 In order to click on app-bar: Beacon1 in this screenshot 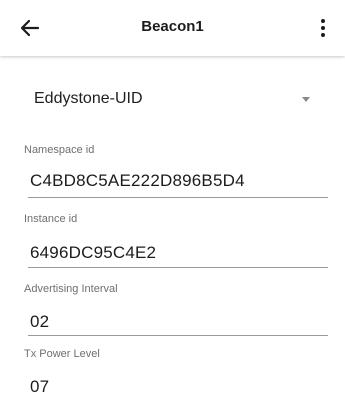, I will do `click(172, 28)`.